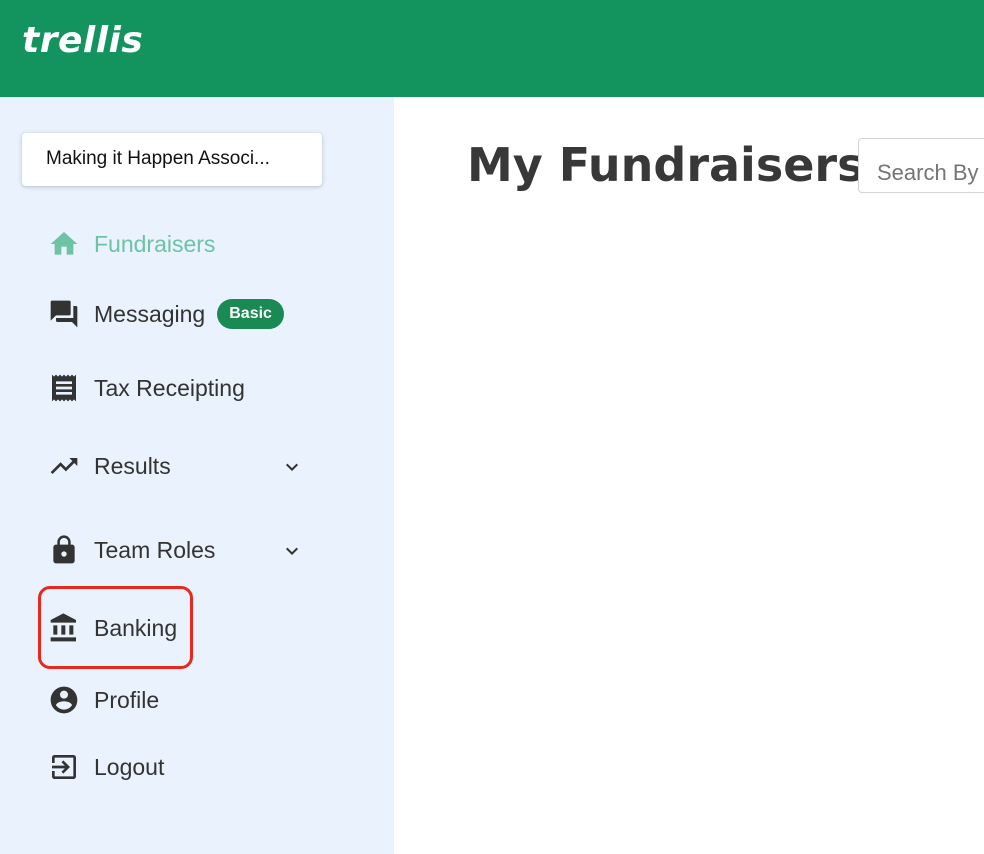 The image size is (984, 854). What do you see at coordinates (127, 699) in the screenshot?
I see `sidebar-item-label: Profile` at bounding box center [127, 699].